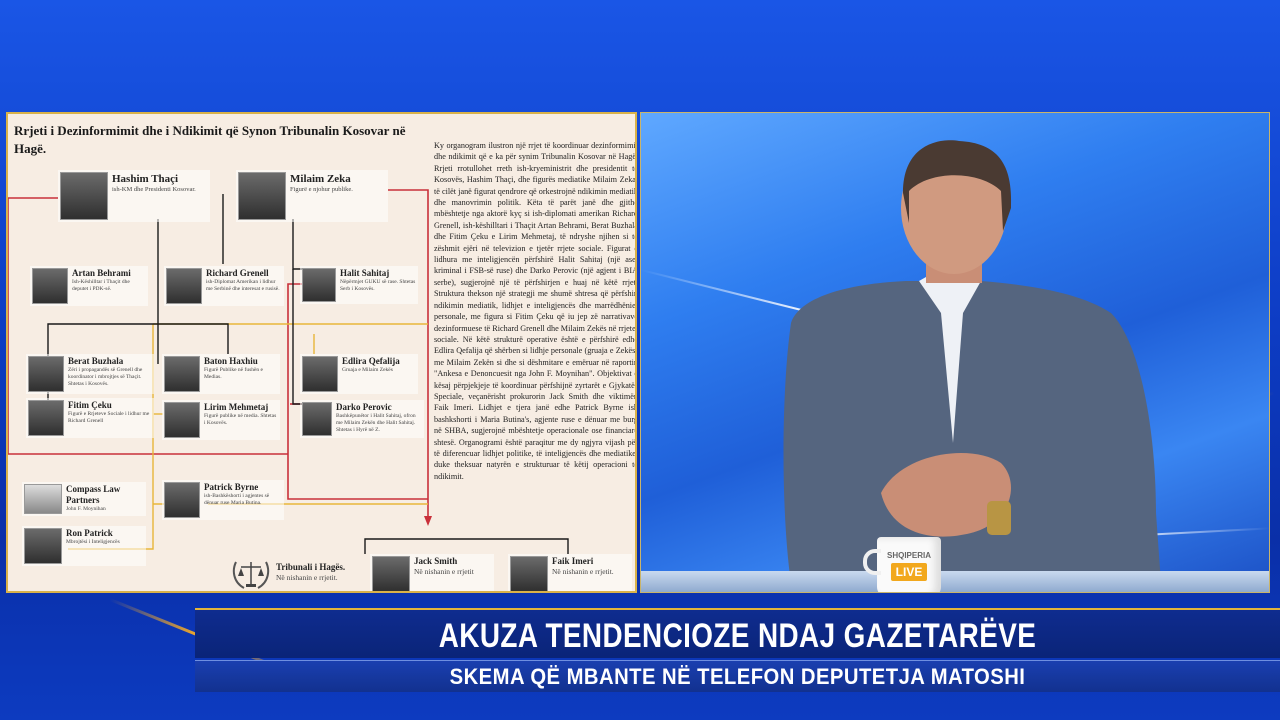  What do you see at coordinates (89, 533) in the screenshot?
I see `node-name: Ron Patrick` at bounding box center [89, 533].